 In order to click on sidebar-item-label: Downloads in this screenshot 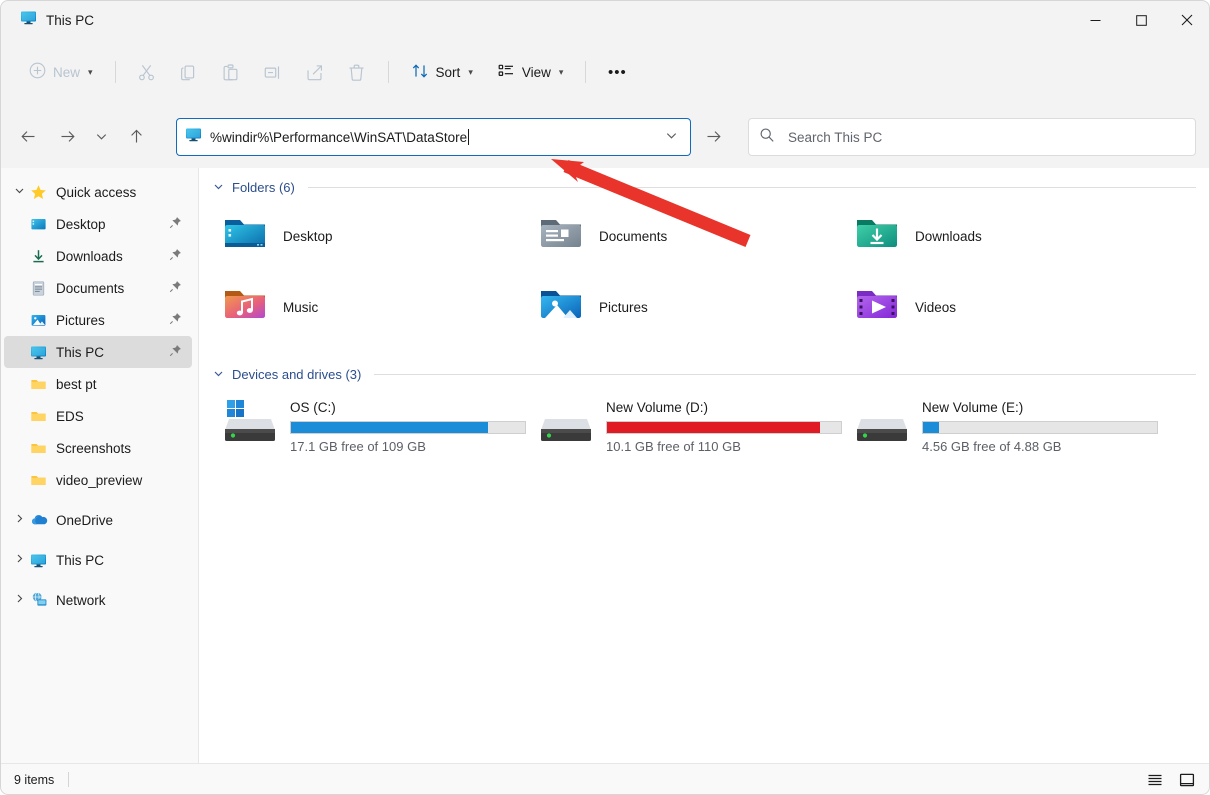, I will do `click(89, 256)`.